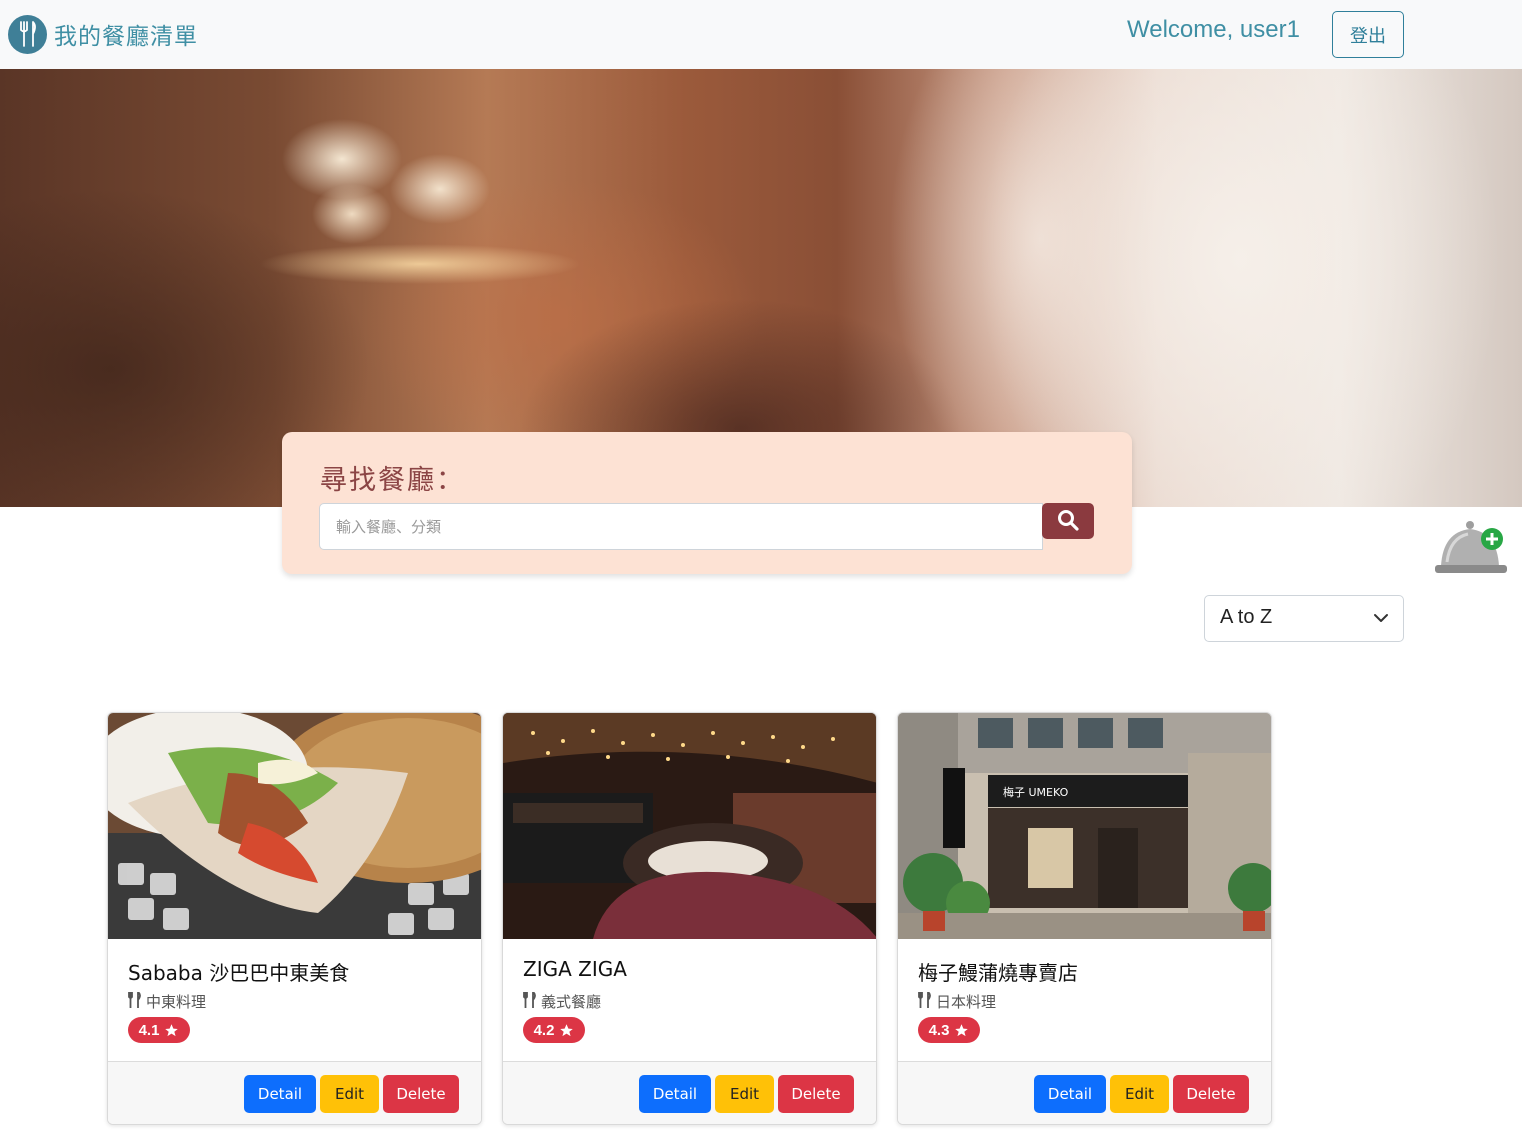  Describe the element at coordinates (149, 1030) in the screenshot. I see `rating-value: 4.1` at that location.